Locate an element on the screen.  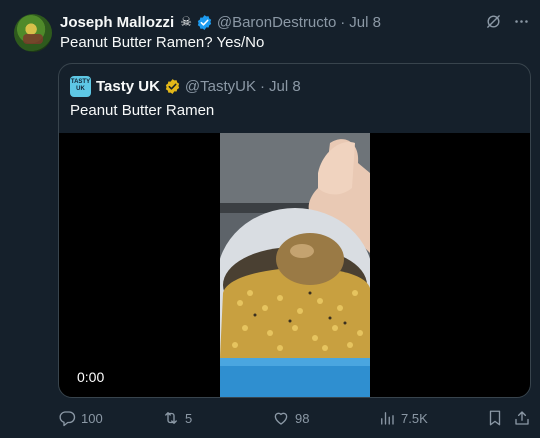
bookmark-icon is located at coordinates (495, 418).